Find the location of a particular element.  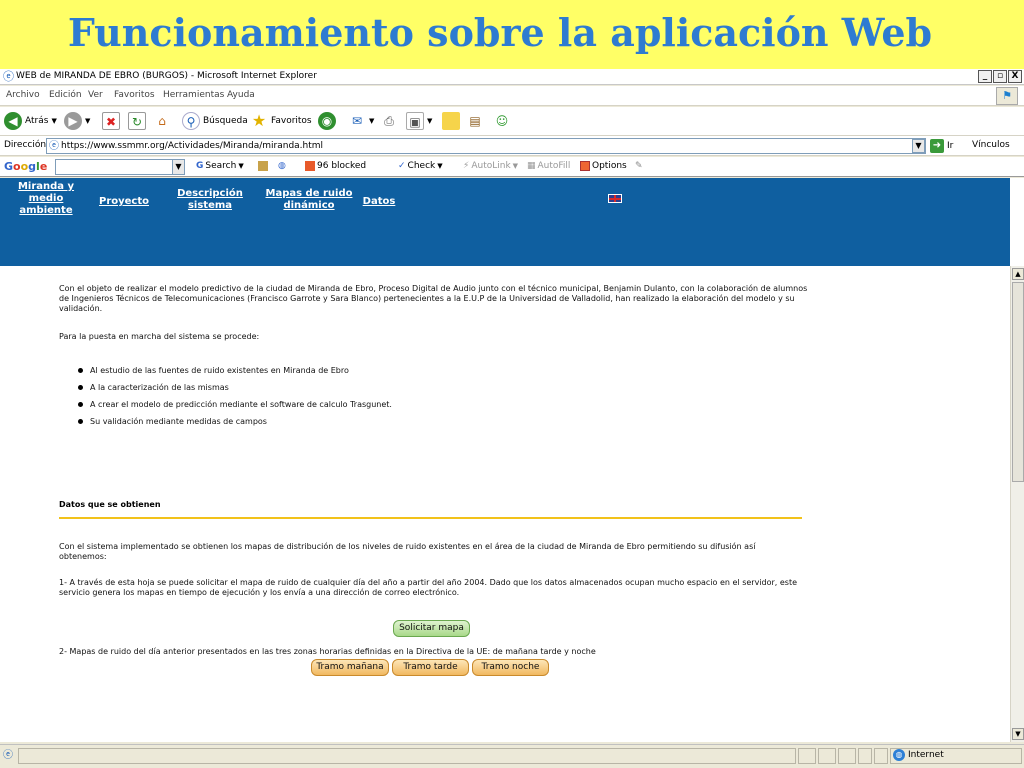

messenger-icon: ☺ is located at coordinates (502, 121).